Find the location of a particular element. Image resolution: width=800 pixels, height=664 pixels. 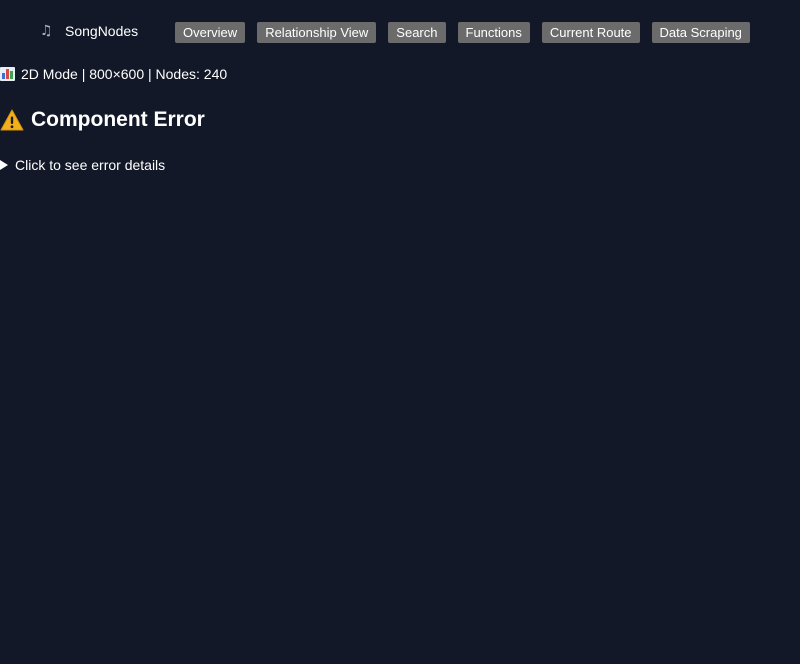

bar-chart-icon is located at coordinates (7, 74).